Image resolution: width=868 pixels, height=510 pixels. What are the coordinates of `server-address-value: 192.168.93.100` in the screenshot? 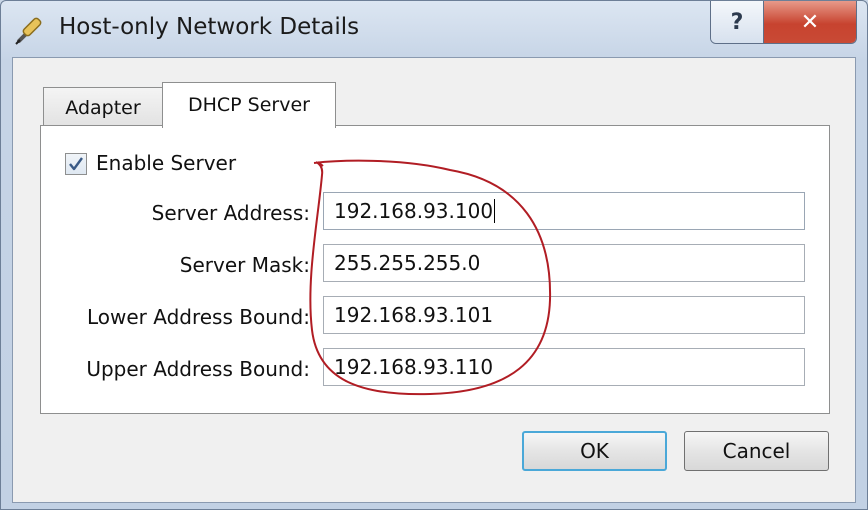 It's located at (414, 211).